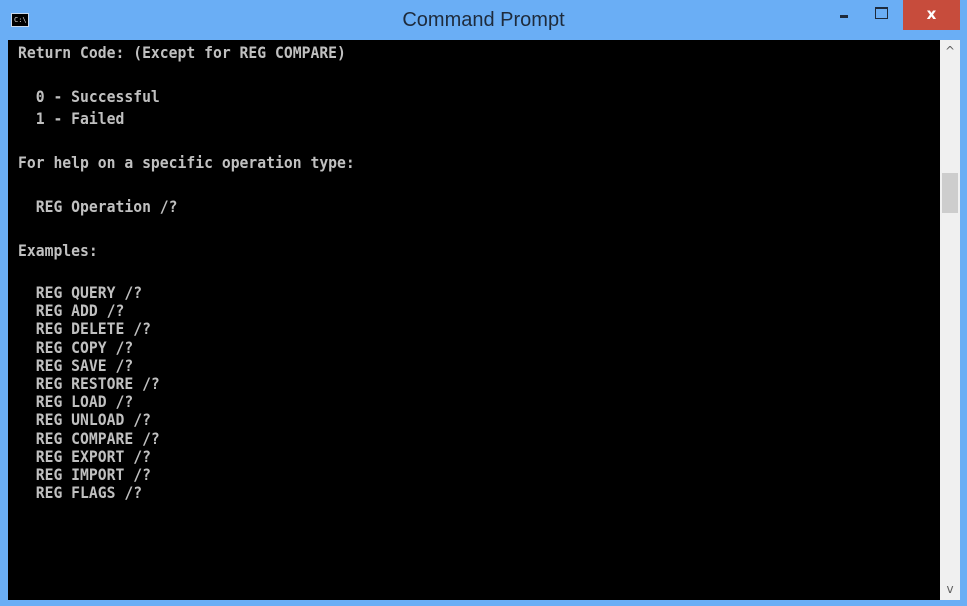  I want to click on scroll-up-arrow-icon: ^, so click(950, 50).